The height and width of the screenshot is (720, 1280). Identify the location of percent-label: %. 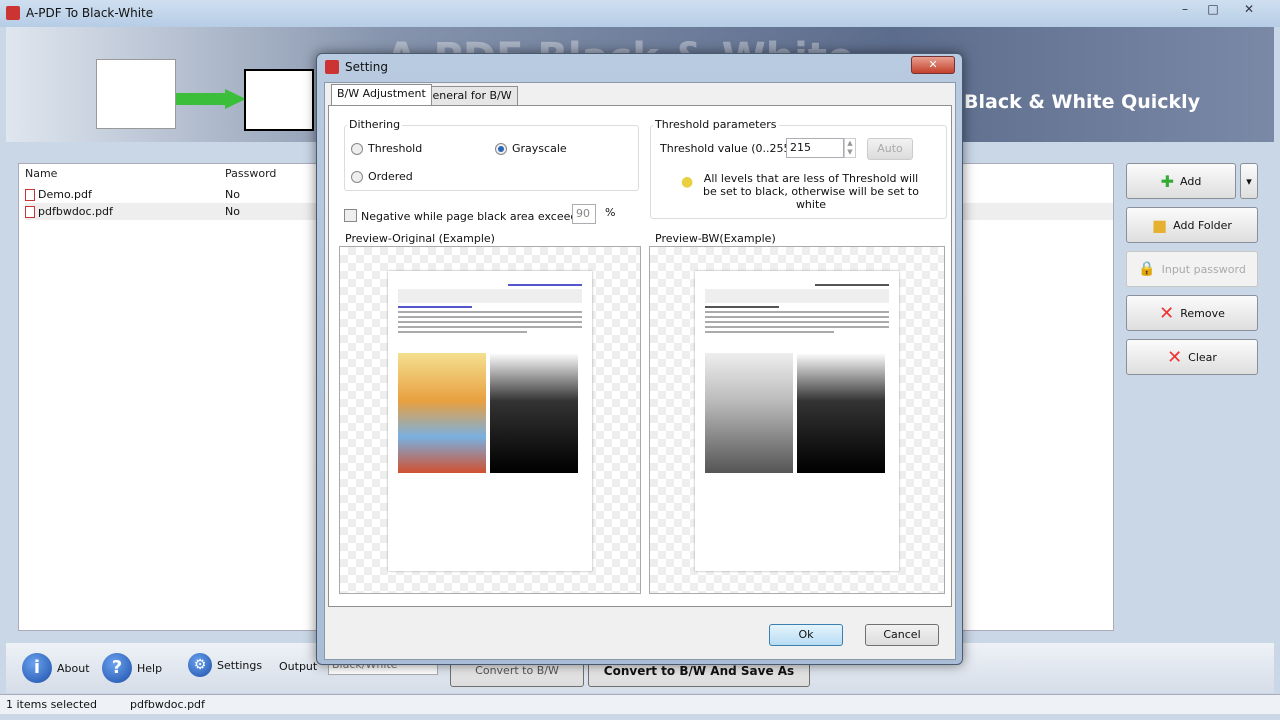
(610, 212).